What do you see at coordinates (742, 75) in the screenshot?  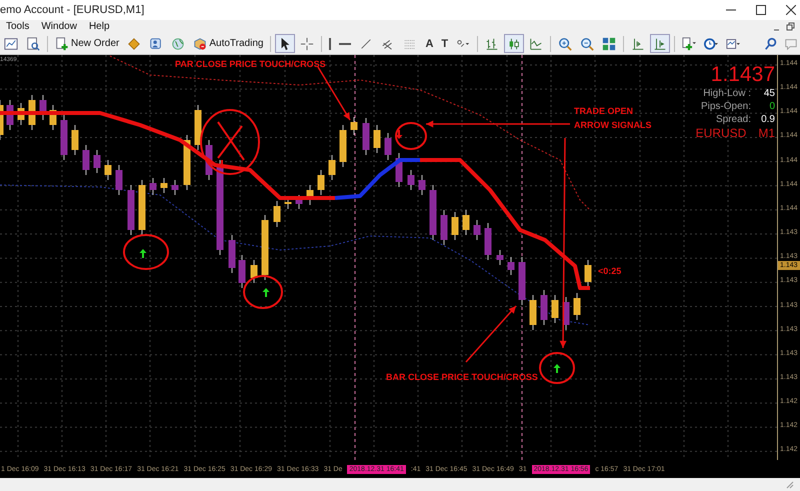 I see `current-price: 1.1437` at bounding box center [742, 75].